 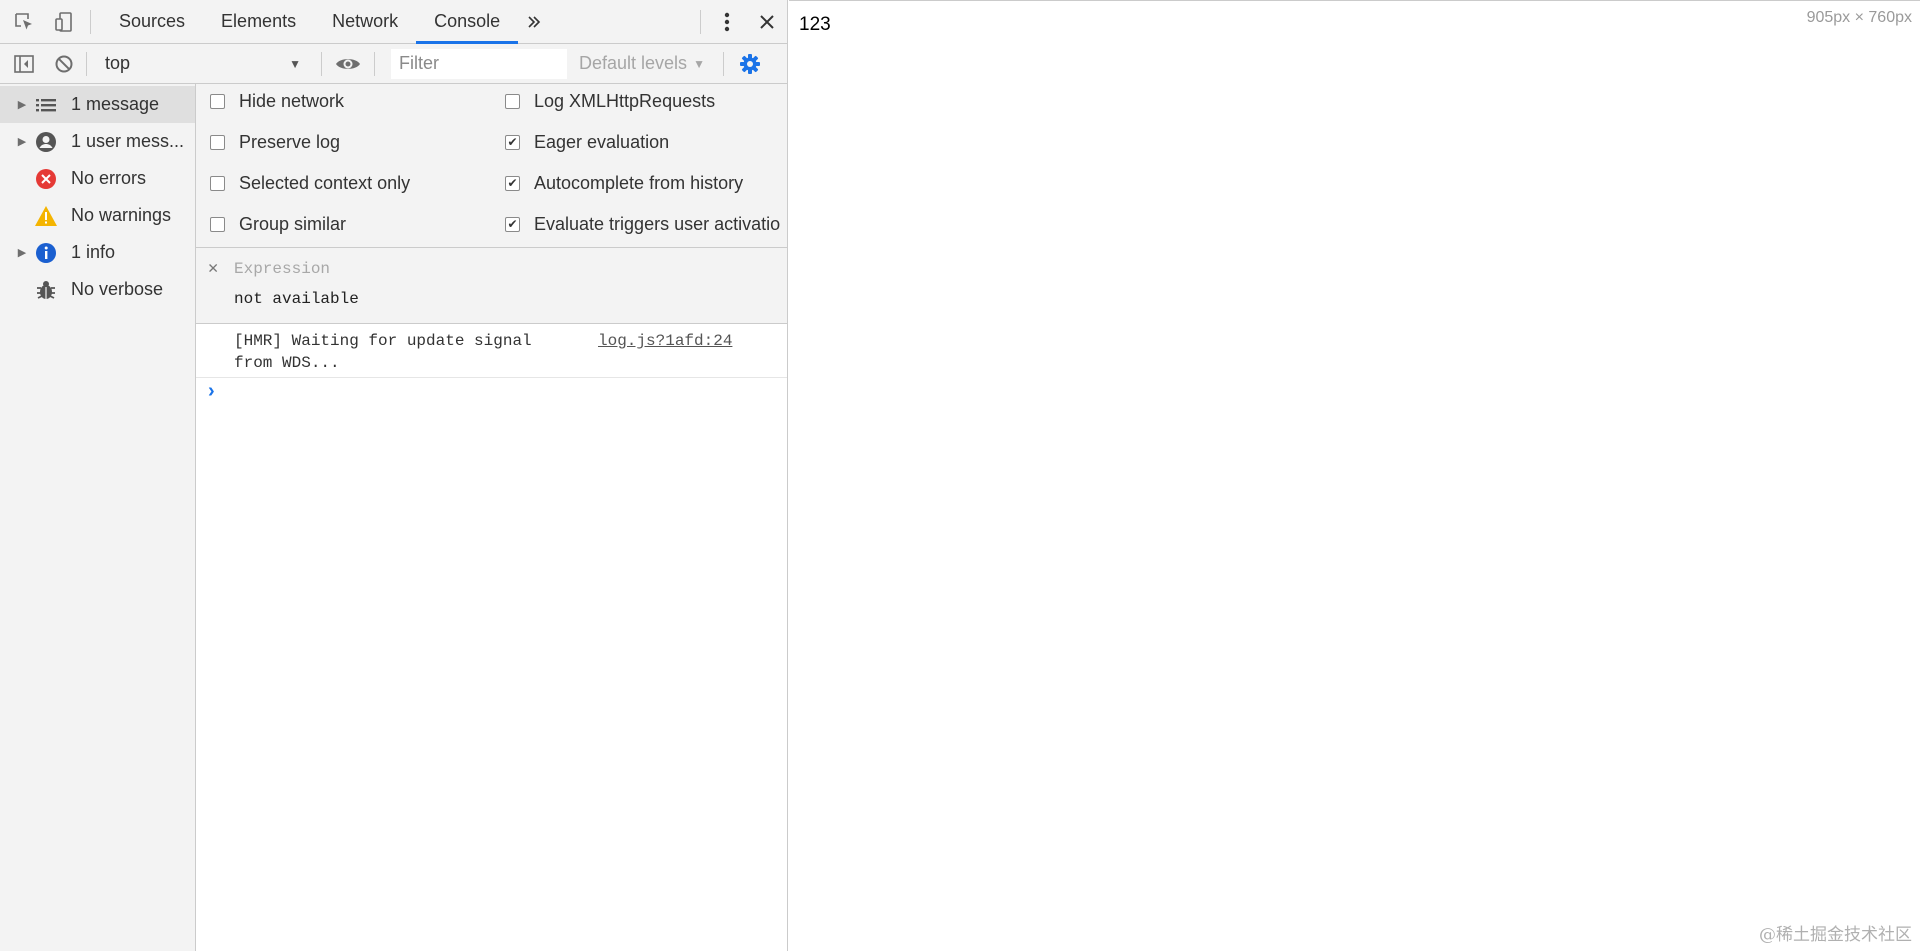 I want to click on close-icon, so click(x=767, y=22).